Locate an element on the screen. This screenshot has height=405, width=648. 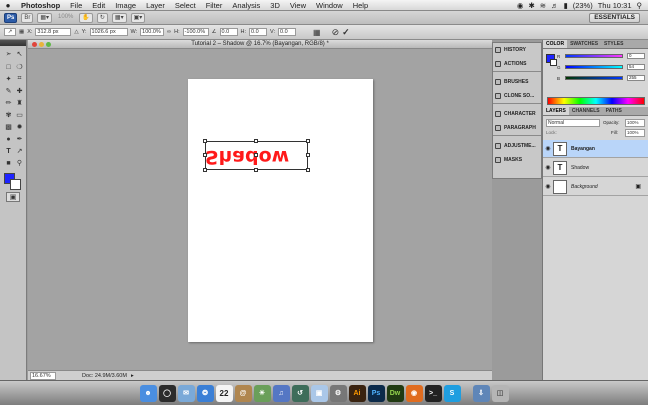
menu-file: File is located at coordinates (76, 5).